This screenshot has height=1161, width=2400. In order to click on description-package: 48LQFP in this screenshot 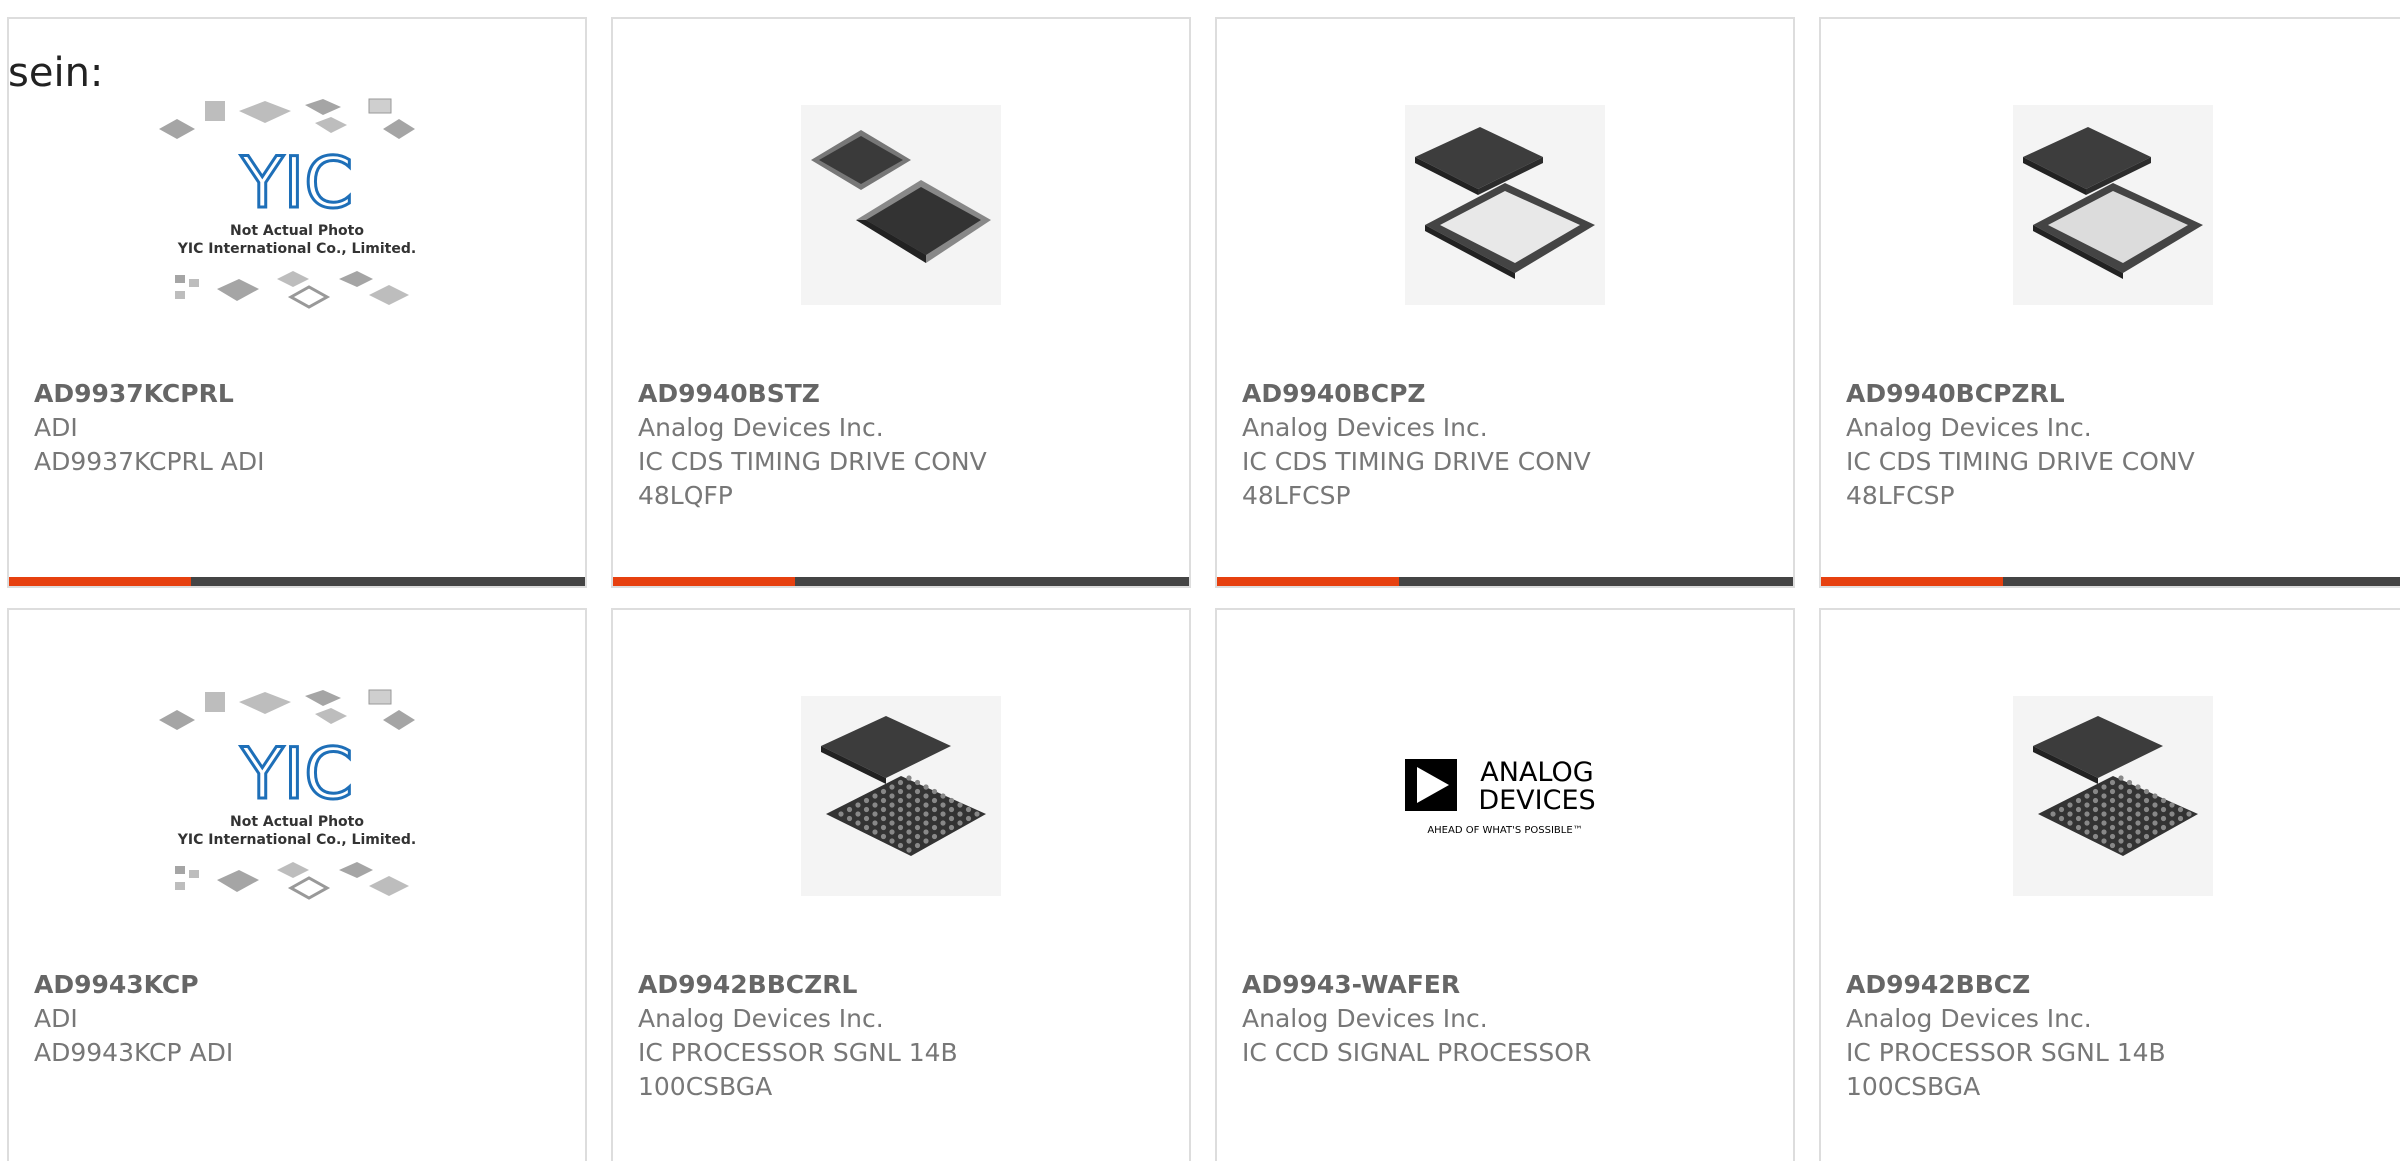, I will do `click(685, 495)`.